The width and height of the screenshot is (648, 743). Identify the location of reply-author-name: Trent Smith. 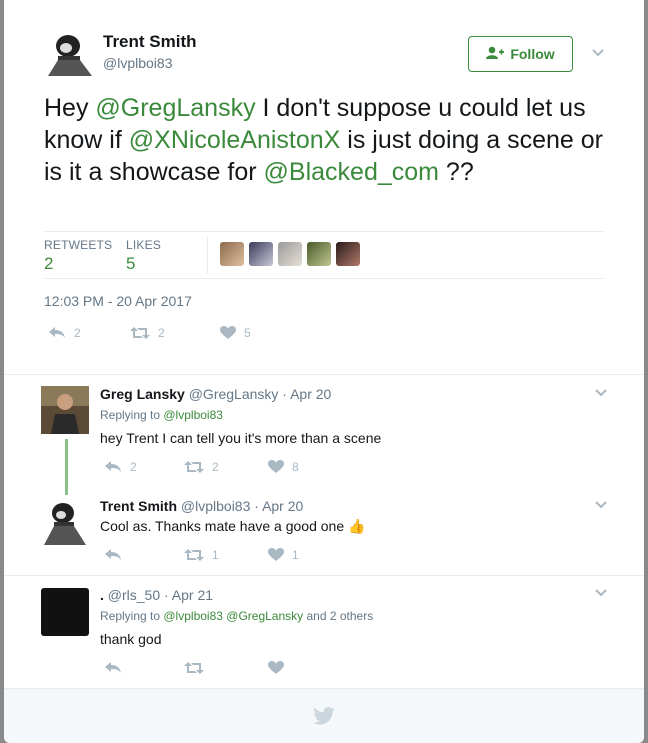
(138, 506).